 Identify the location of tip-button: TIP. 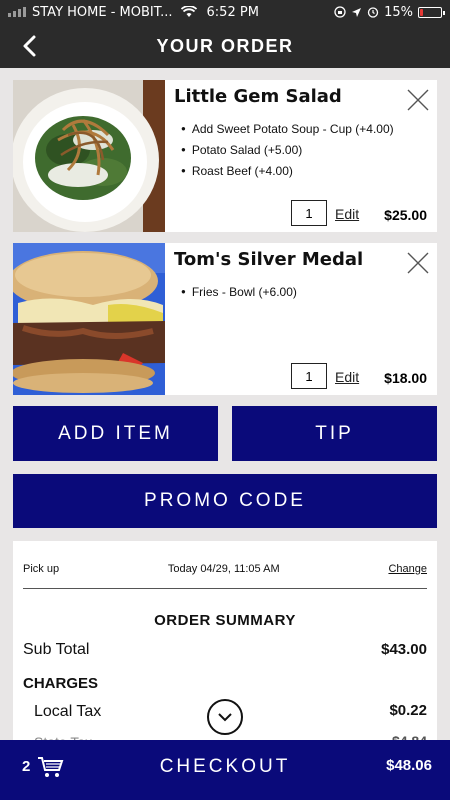
(334, 433).